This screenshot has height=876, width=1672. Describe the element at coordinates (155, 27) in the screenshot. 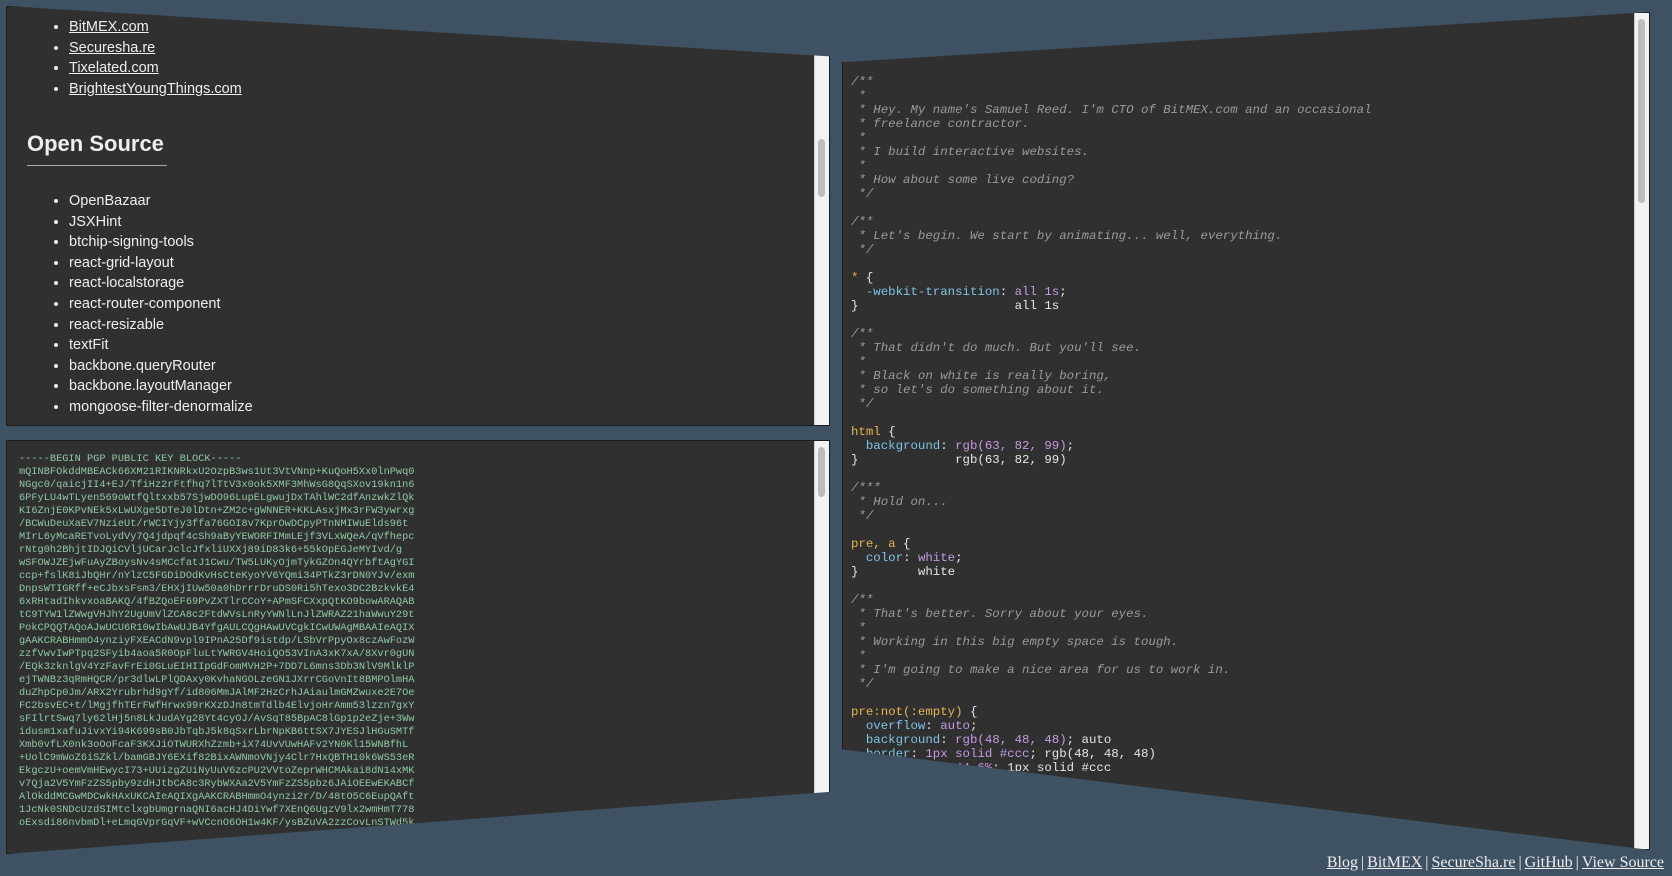

I see `list-item: BitMEX.com` at that location.